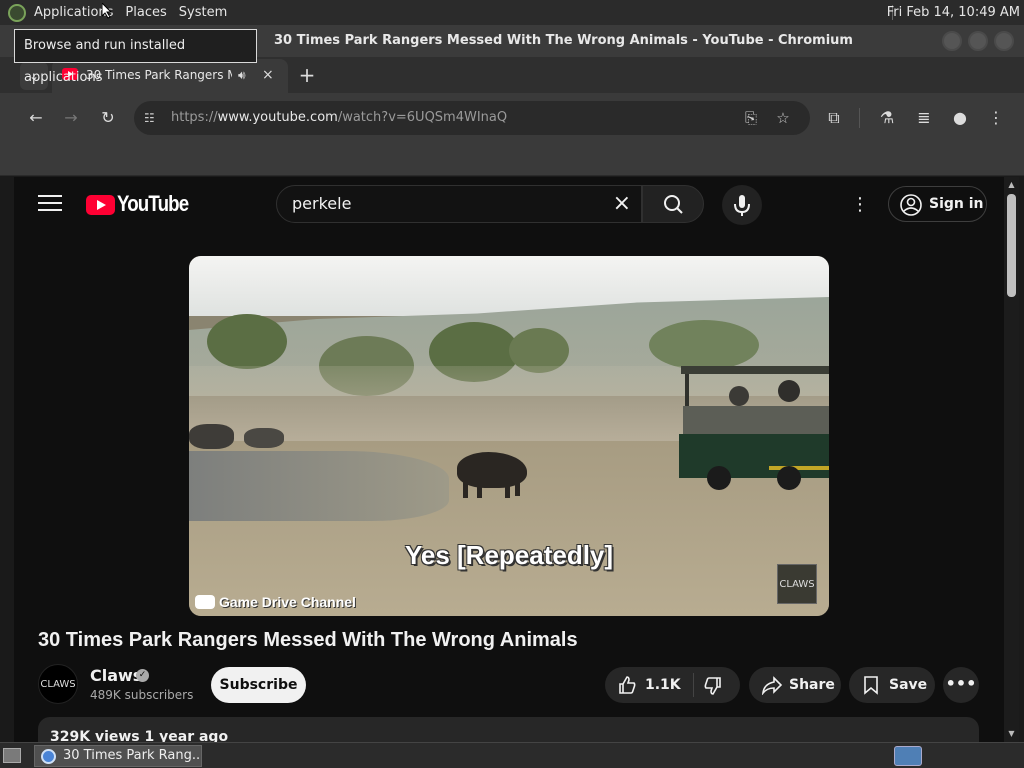  What do you see at coordinates (1004, 41) in the screenshot?
I see `close-window-button` at bounding box center [1004, 41].